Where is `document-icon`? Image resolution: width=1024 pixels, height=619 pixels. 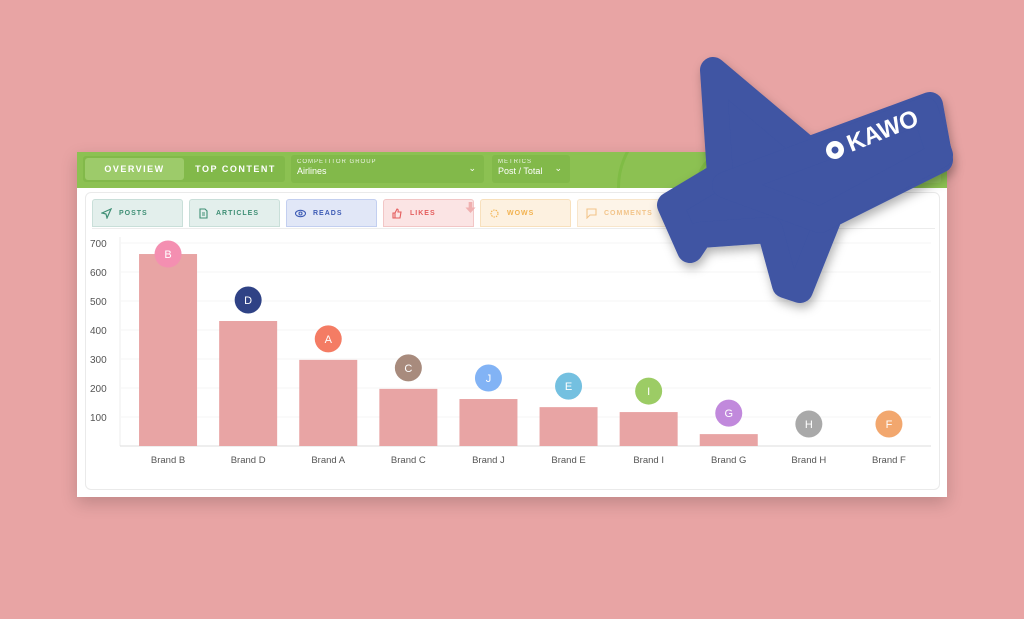
document-icon is located at coordinates (203, 213).